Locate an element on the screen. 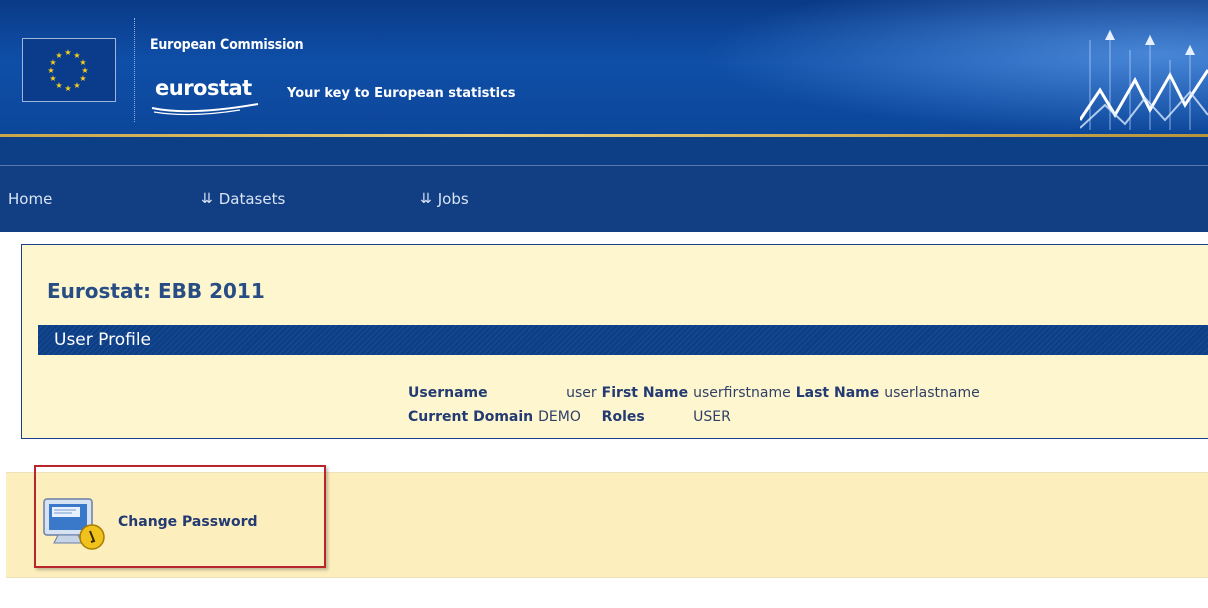  roles-label: Roles is located at coordinates (623, 417).